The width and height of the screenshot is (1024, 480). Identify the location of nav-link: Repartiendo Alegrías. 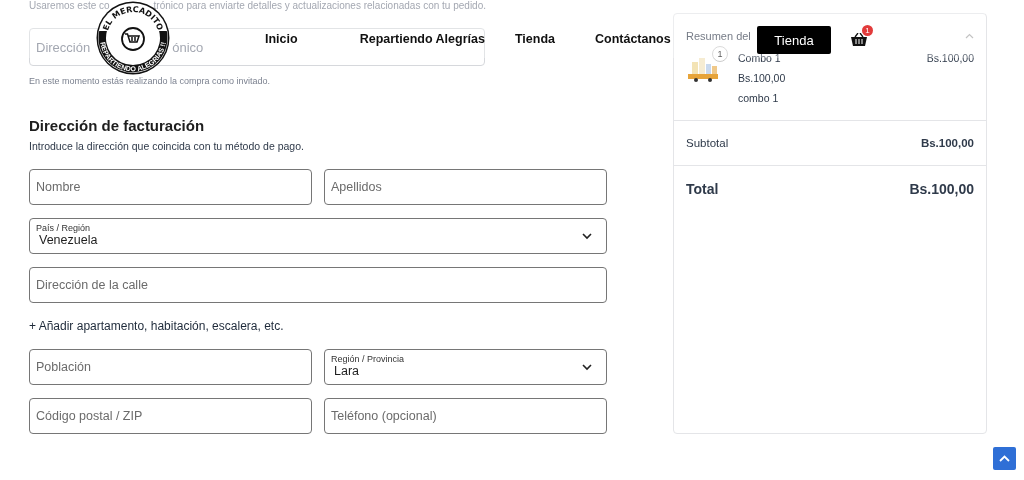
(422, 39).